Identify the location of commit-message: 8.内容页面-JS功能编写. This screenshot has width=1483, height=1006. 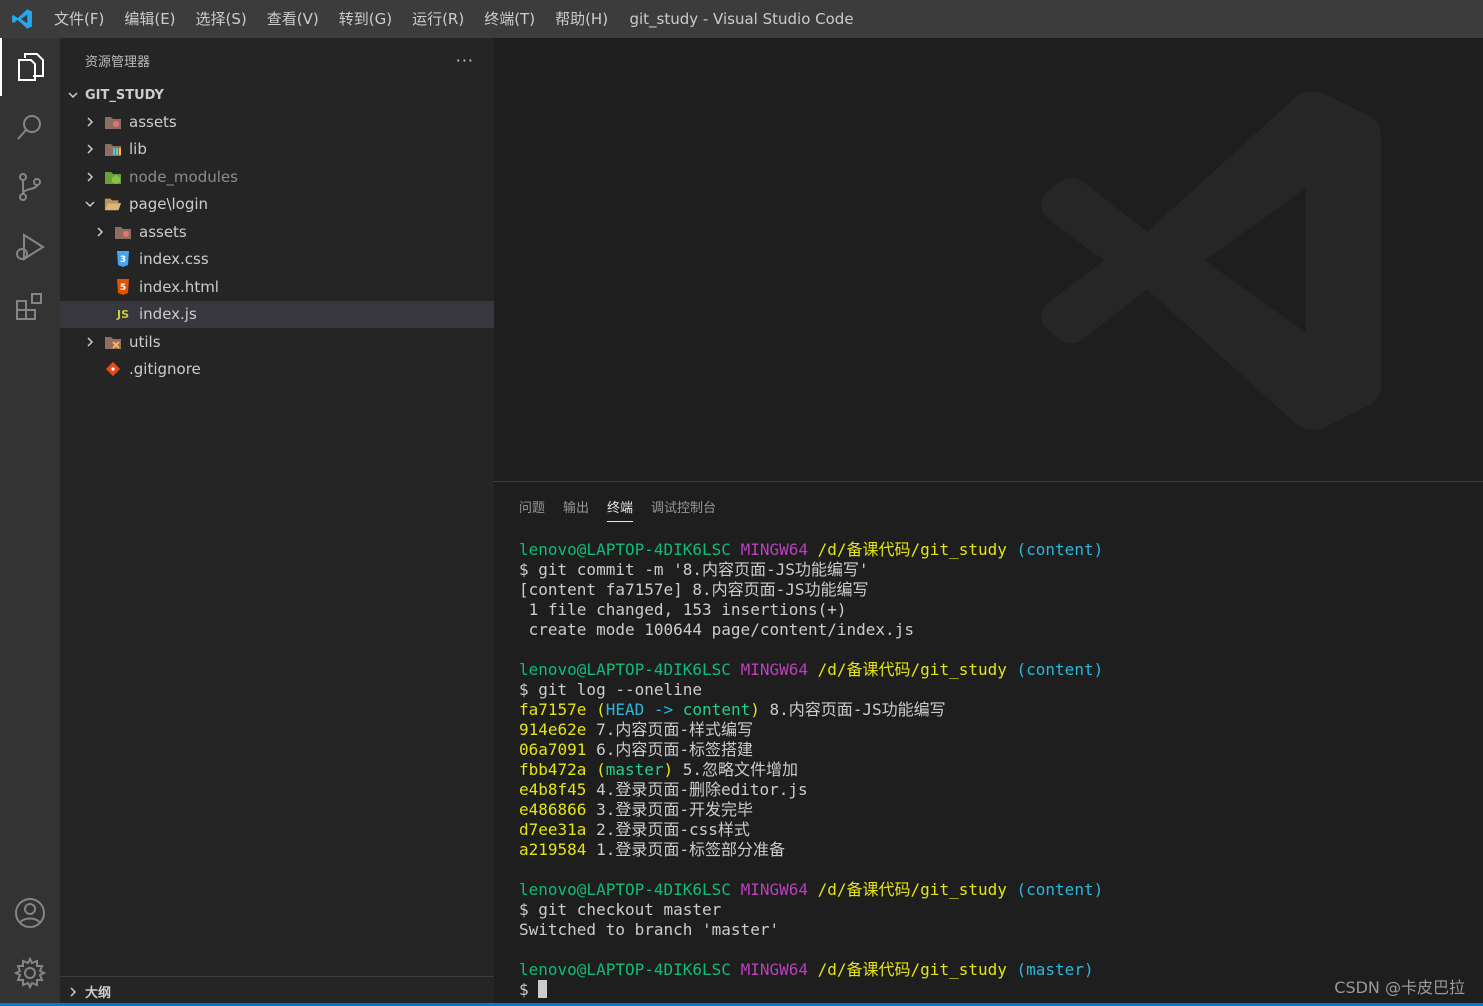
(852, 709).